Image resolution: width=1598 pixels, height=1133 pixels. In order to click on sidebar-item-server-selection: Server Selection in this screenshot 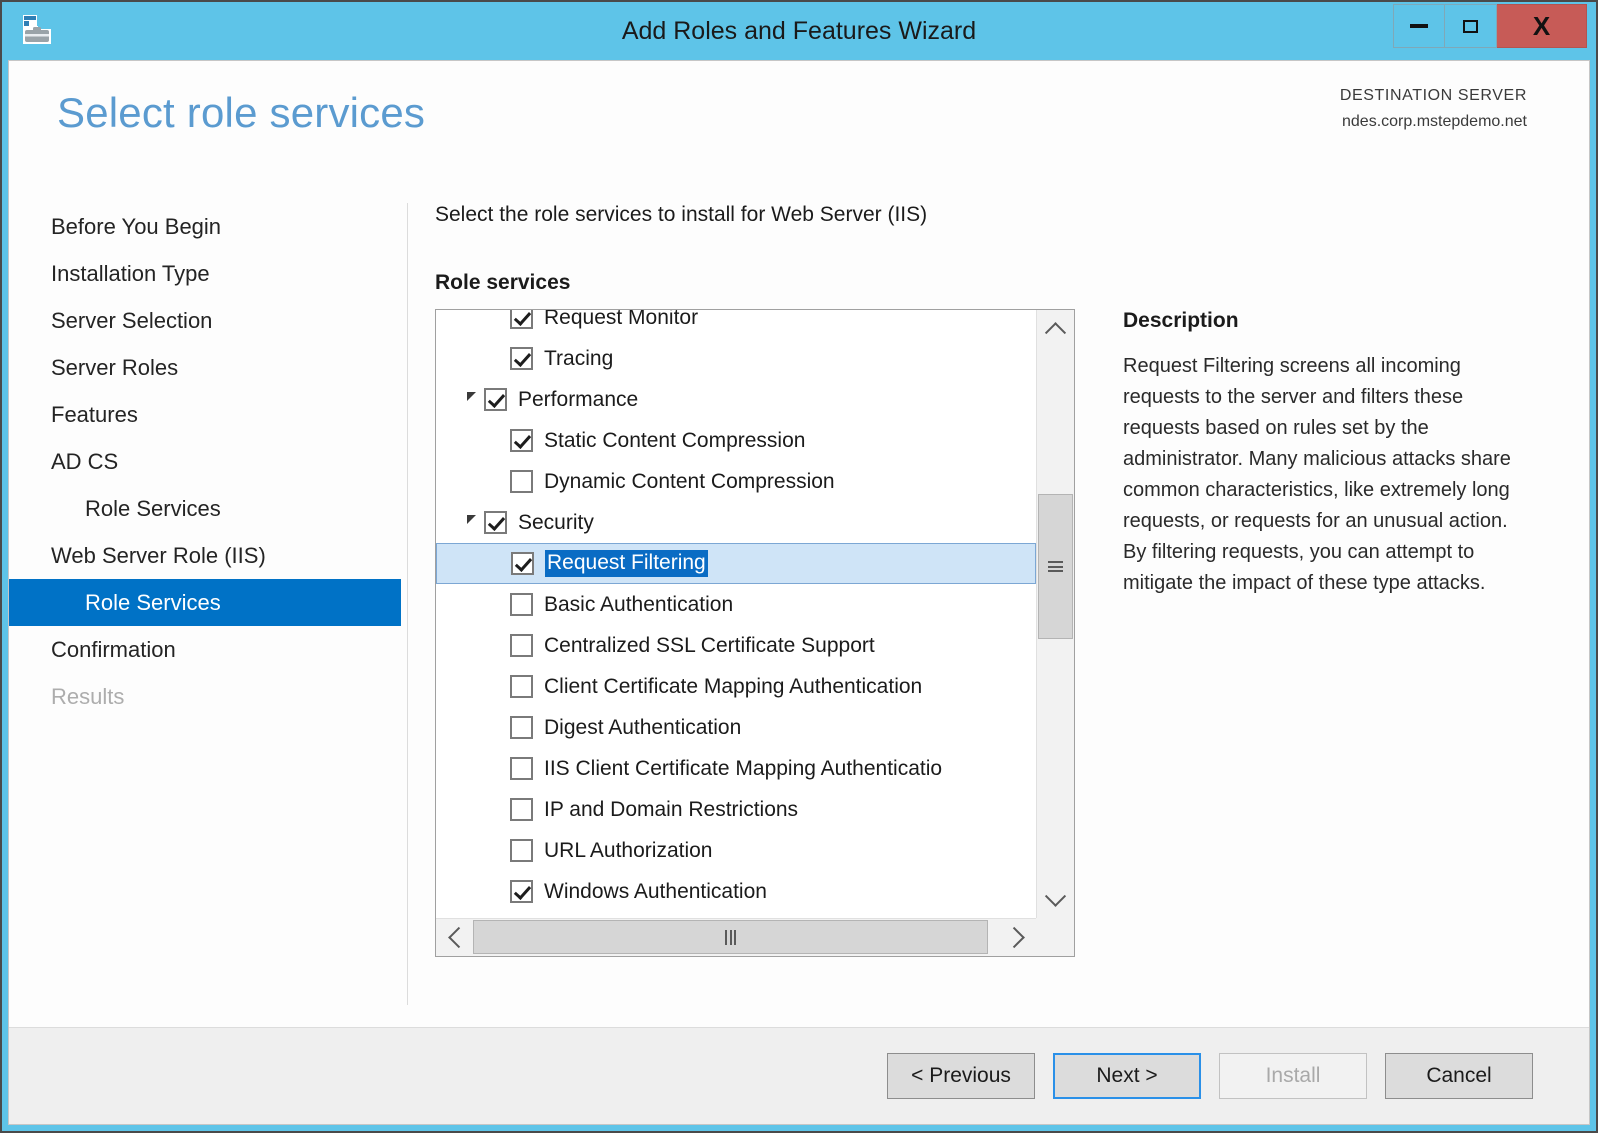, I will do `click(205, 320)`.